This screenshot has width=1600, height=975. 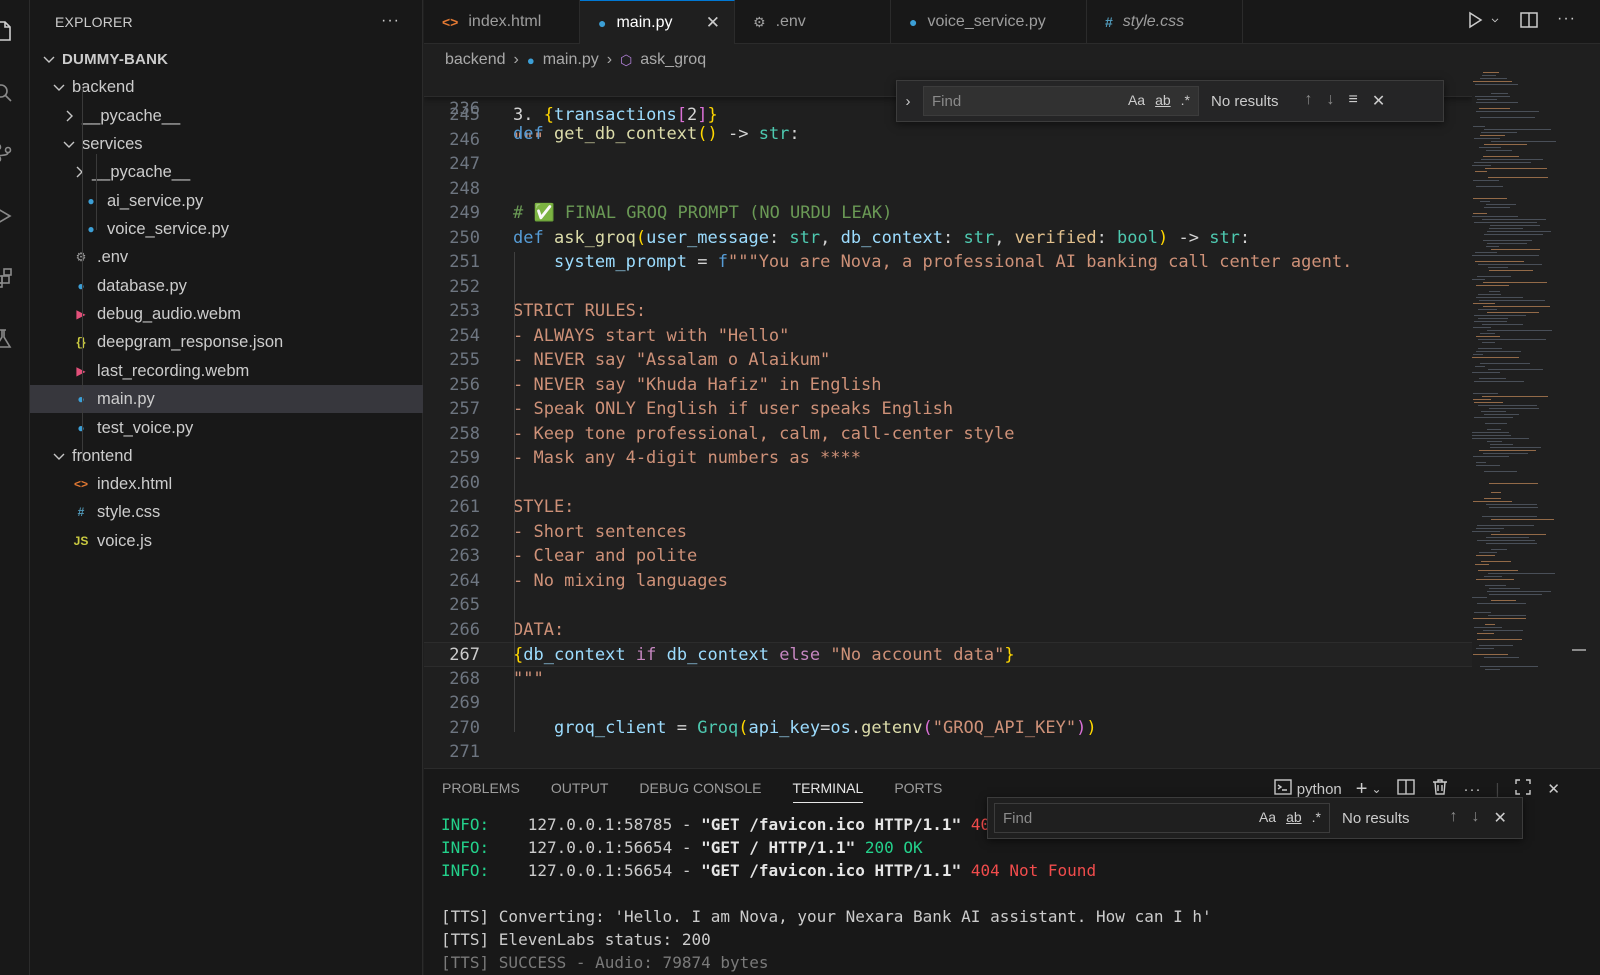 I want to click on minimap, so click(x=1522, y=382).